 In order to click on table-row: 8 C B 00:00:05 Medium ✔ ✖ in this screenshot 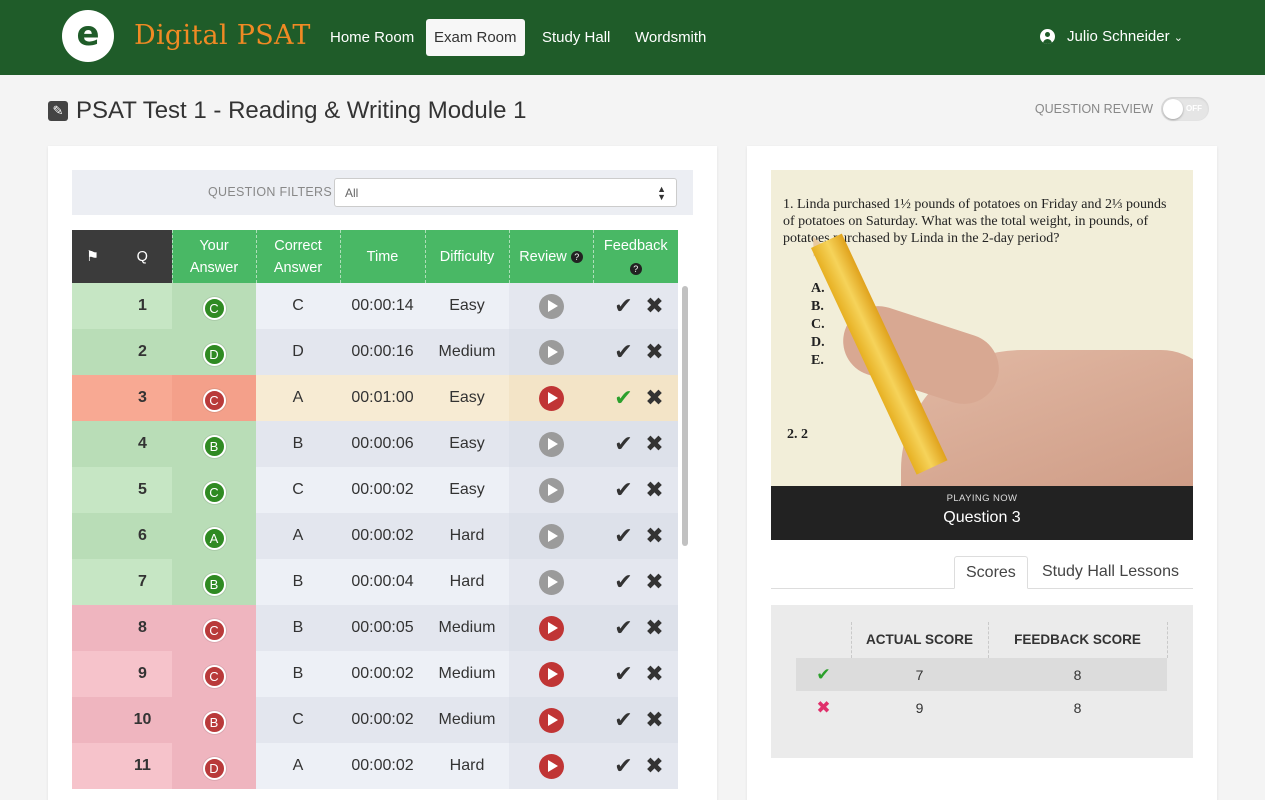, I will do `click(375, 628)`.